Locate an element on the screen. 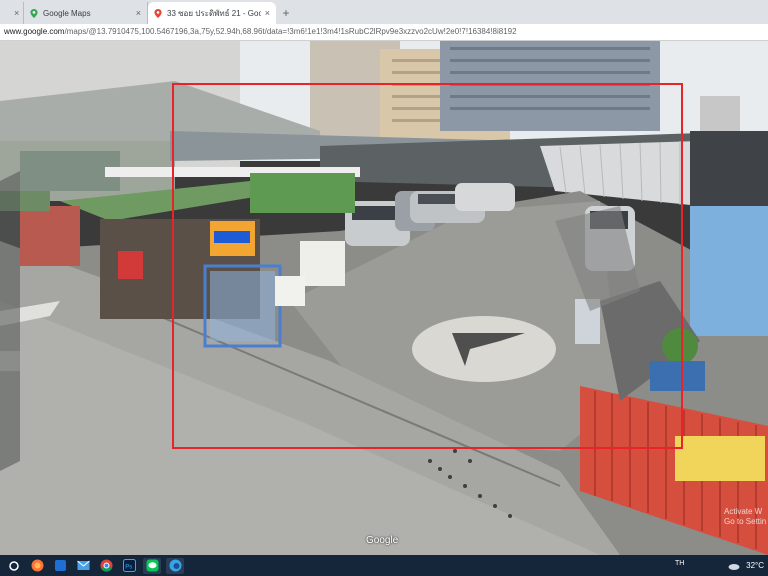 The image size is (768, 576). tab-title: Google Maps is located at coordinates (67, 13).